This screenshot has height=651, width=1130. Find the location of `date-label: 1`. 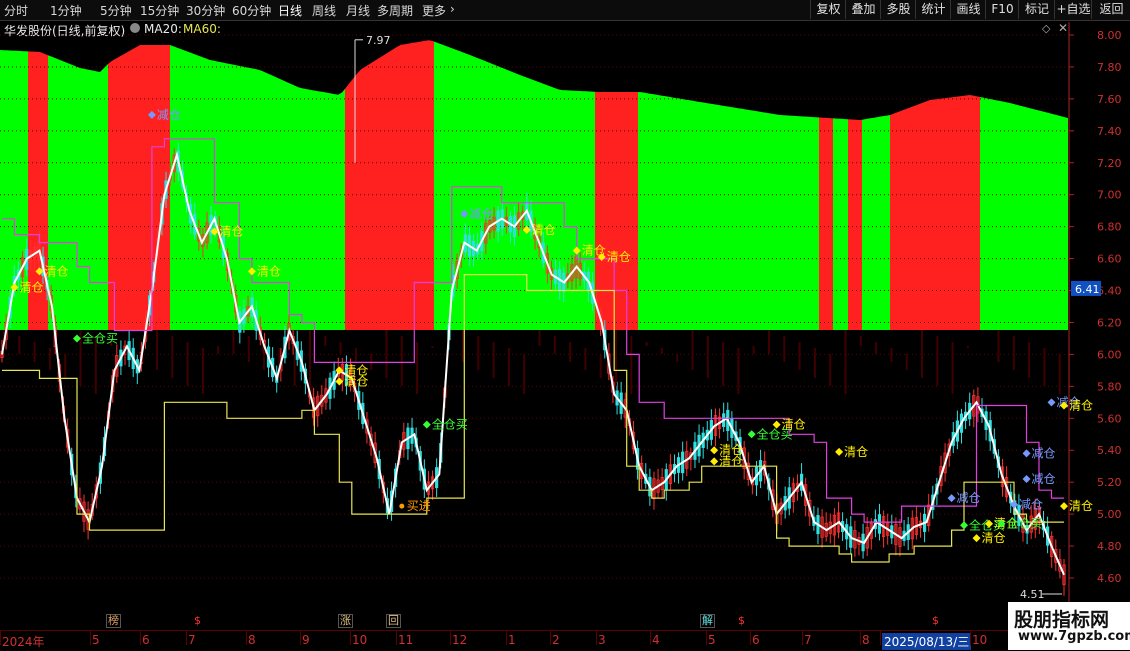

date-label: 1 is located at coordinates (512, 640).